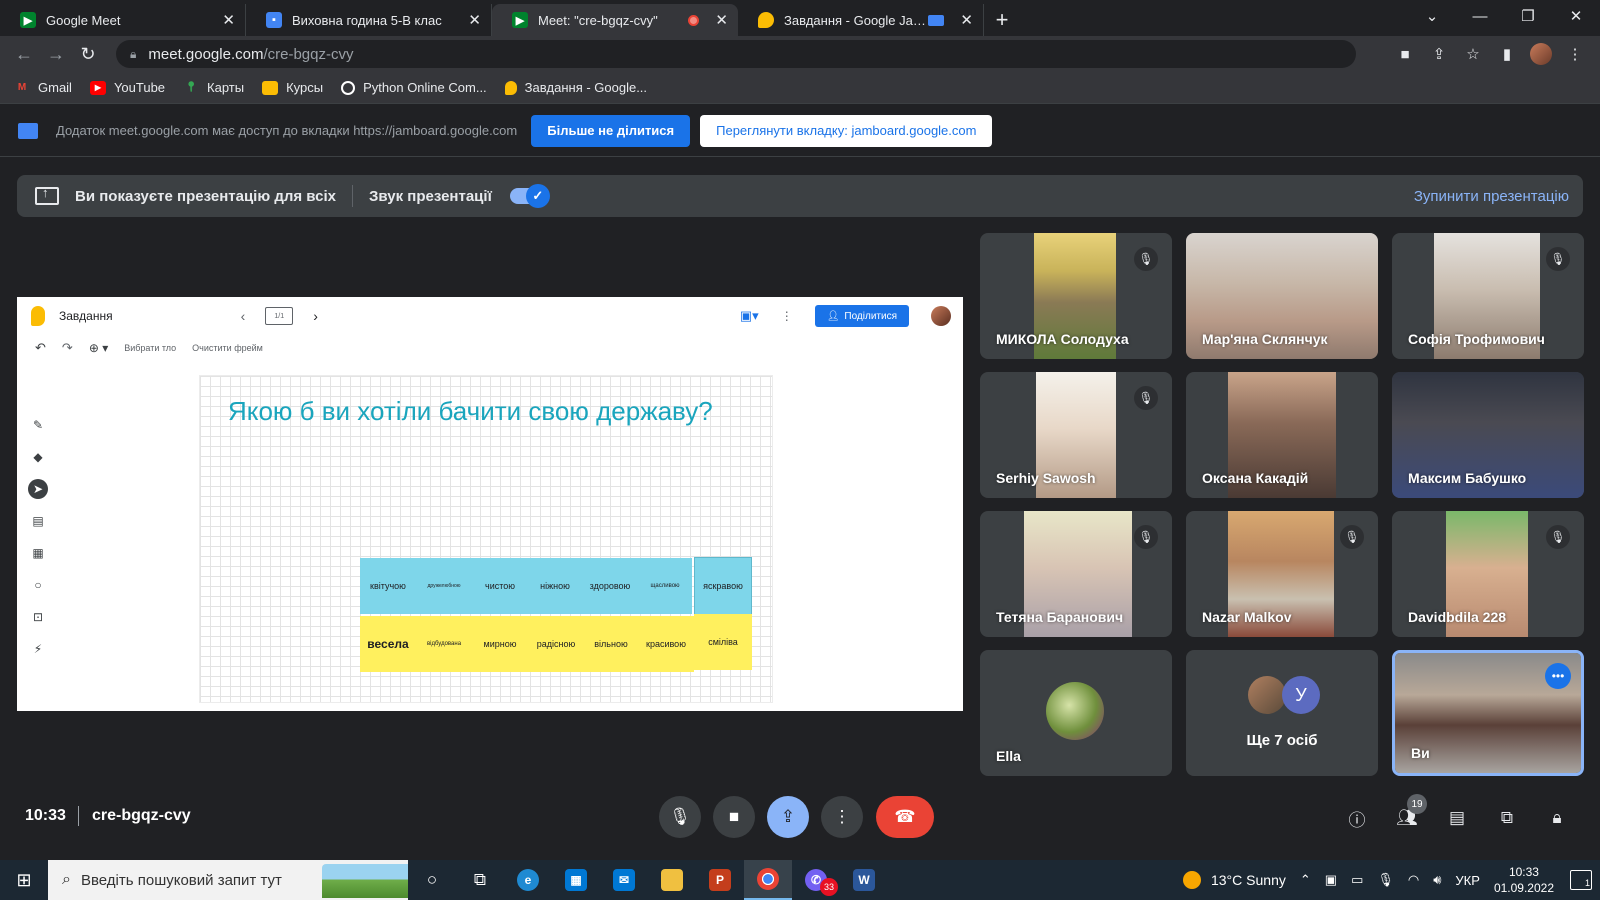 The width and height of the screenshot is (1600, 900). I want to click on more-participants-tile: У Ще 7 осіб, so click(1282, 713).